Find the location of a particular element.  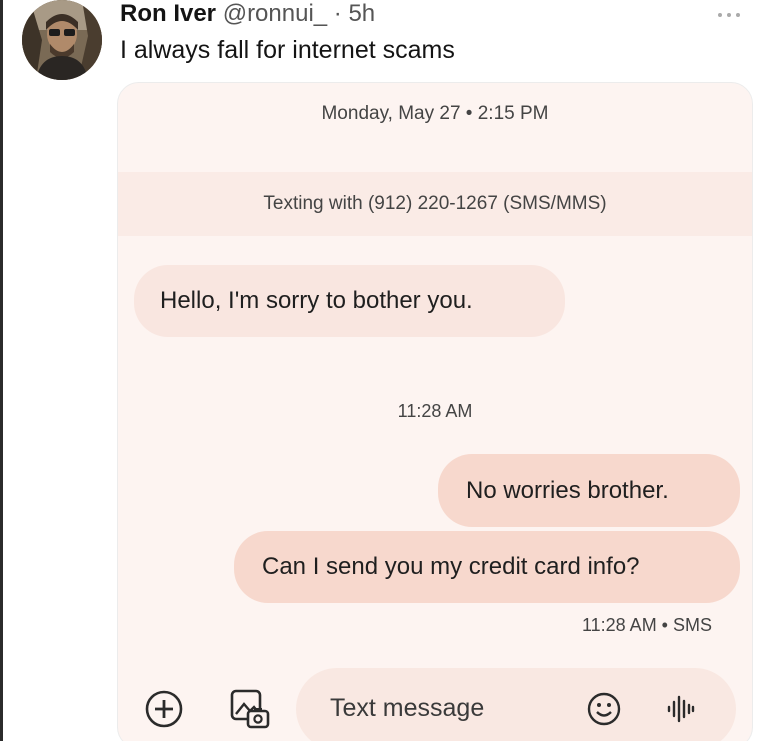

compose-bar is located at coordinates (516, 704).